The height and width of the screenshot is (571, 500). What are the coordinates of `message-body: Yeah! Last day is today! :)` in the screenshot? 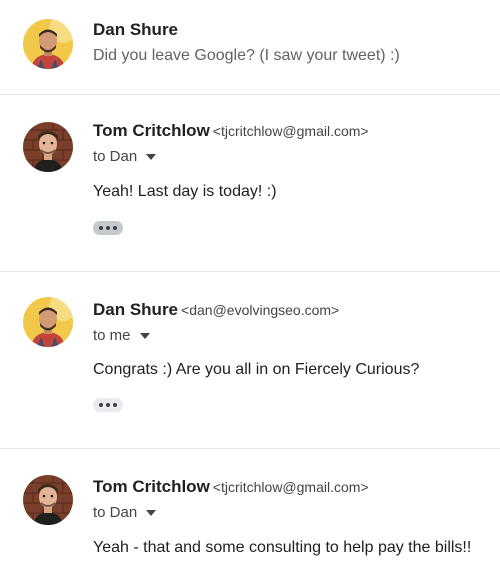 It's located at (185, 191).